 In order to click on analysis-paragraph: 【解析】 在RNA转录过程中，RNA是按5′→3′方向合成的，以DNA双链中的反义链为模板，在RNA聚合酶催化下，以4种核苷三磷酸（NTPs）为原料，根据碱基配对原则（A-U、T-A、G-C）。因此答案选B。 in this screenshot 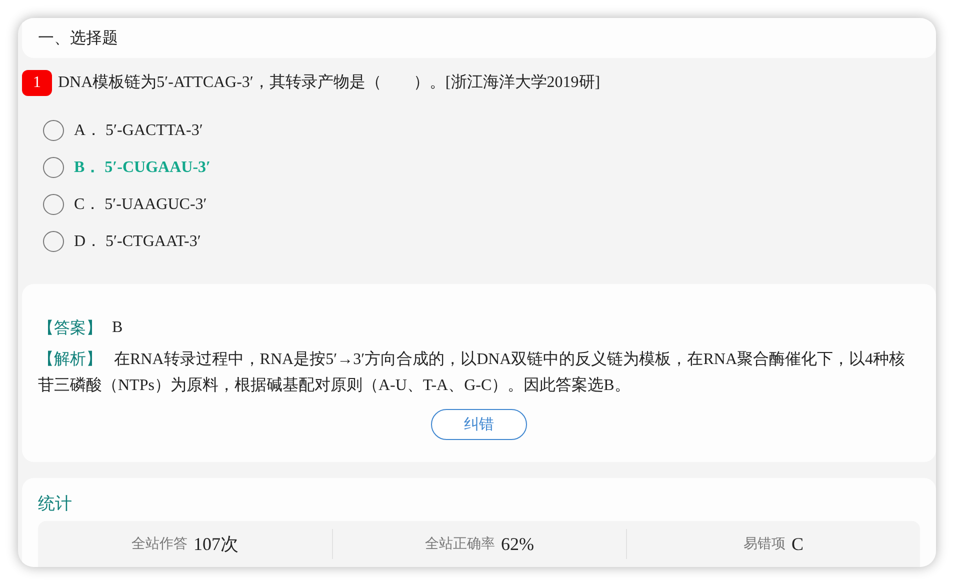, I will do `click(472, 372)`.